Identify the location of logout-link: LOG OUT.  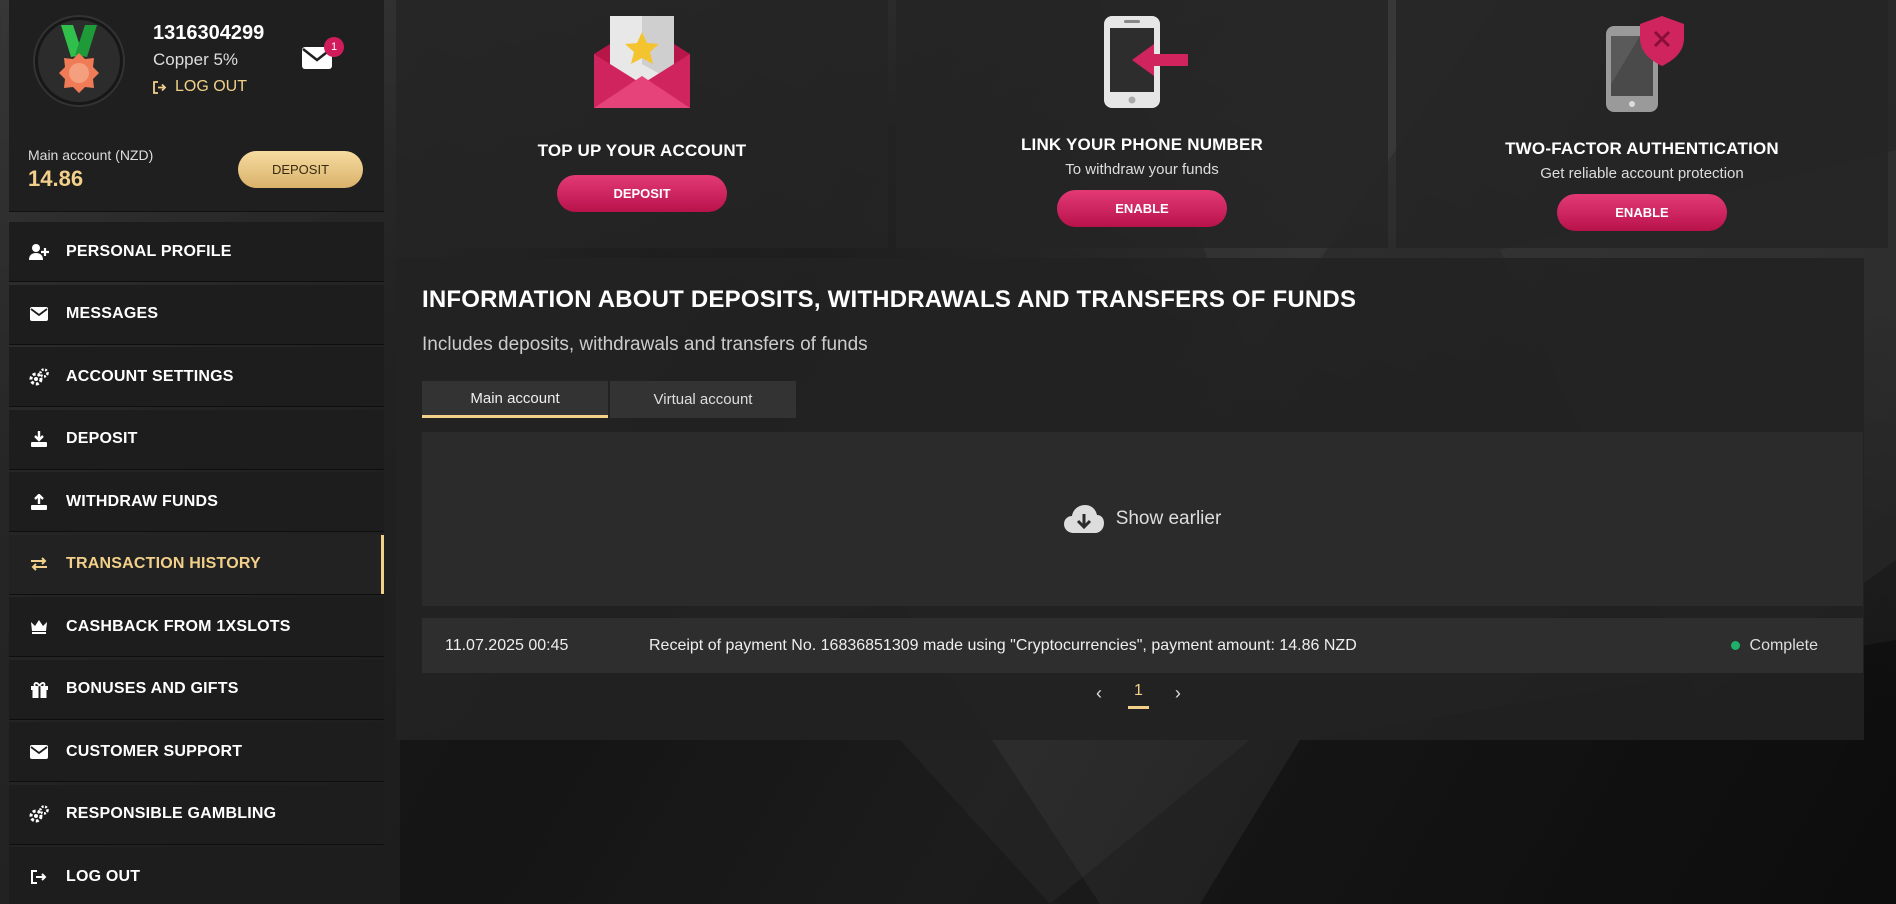
(200, 87).